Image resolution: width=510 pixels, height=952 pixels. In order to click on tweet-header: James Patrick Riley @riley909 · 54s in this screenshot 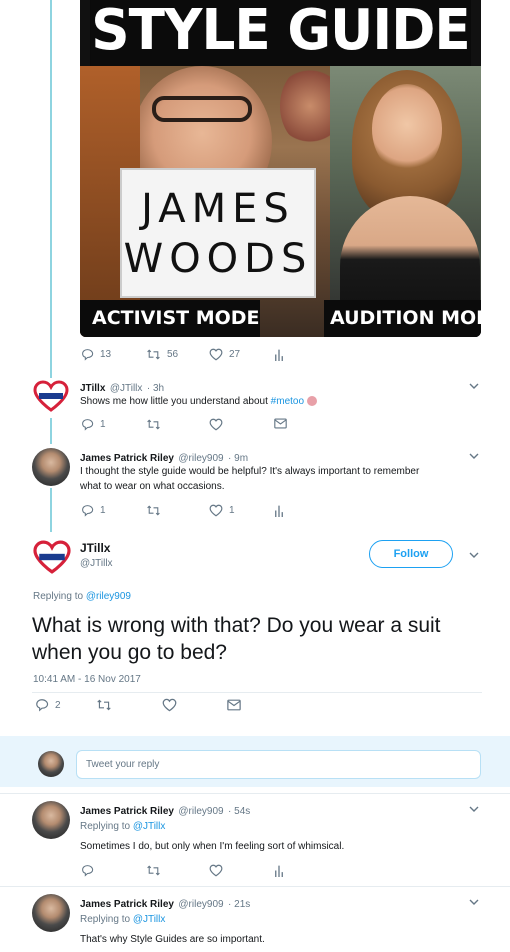, I will do `click(165, 810)`.